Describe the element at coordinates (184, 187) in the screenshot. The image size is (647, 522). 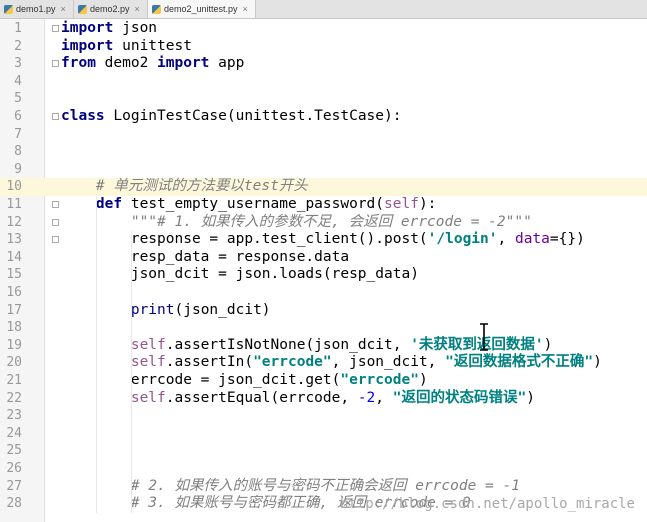
I see `code-text: # 单元测试的方法要以test开头` at that location.